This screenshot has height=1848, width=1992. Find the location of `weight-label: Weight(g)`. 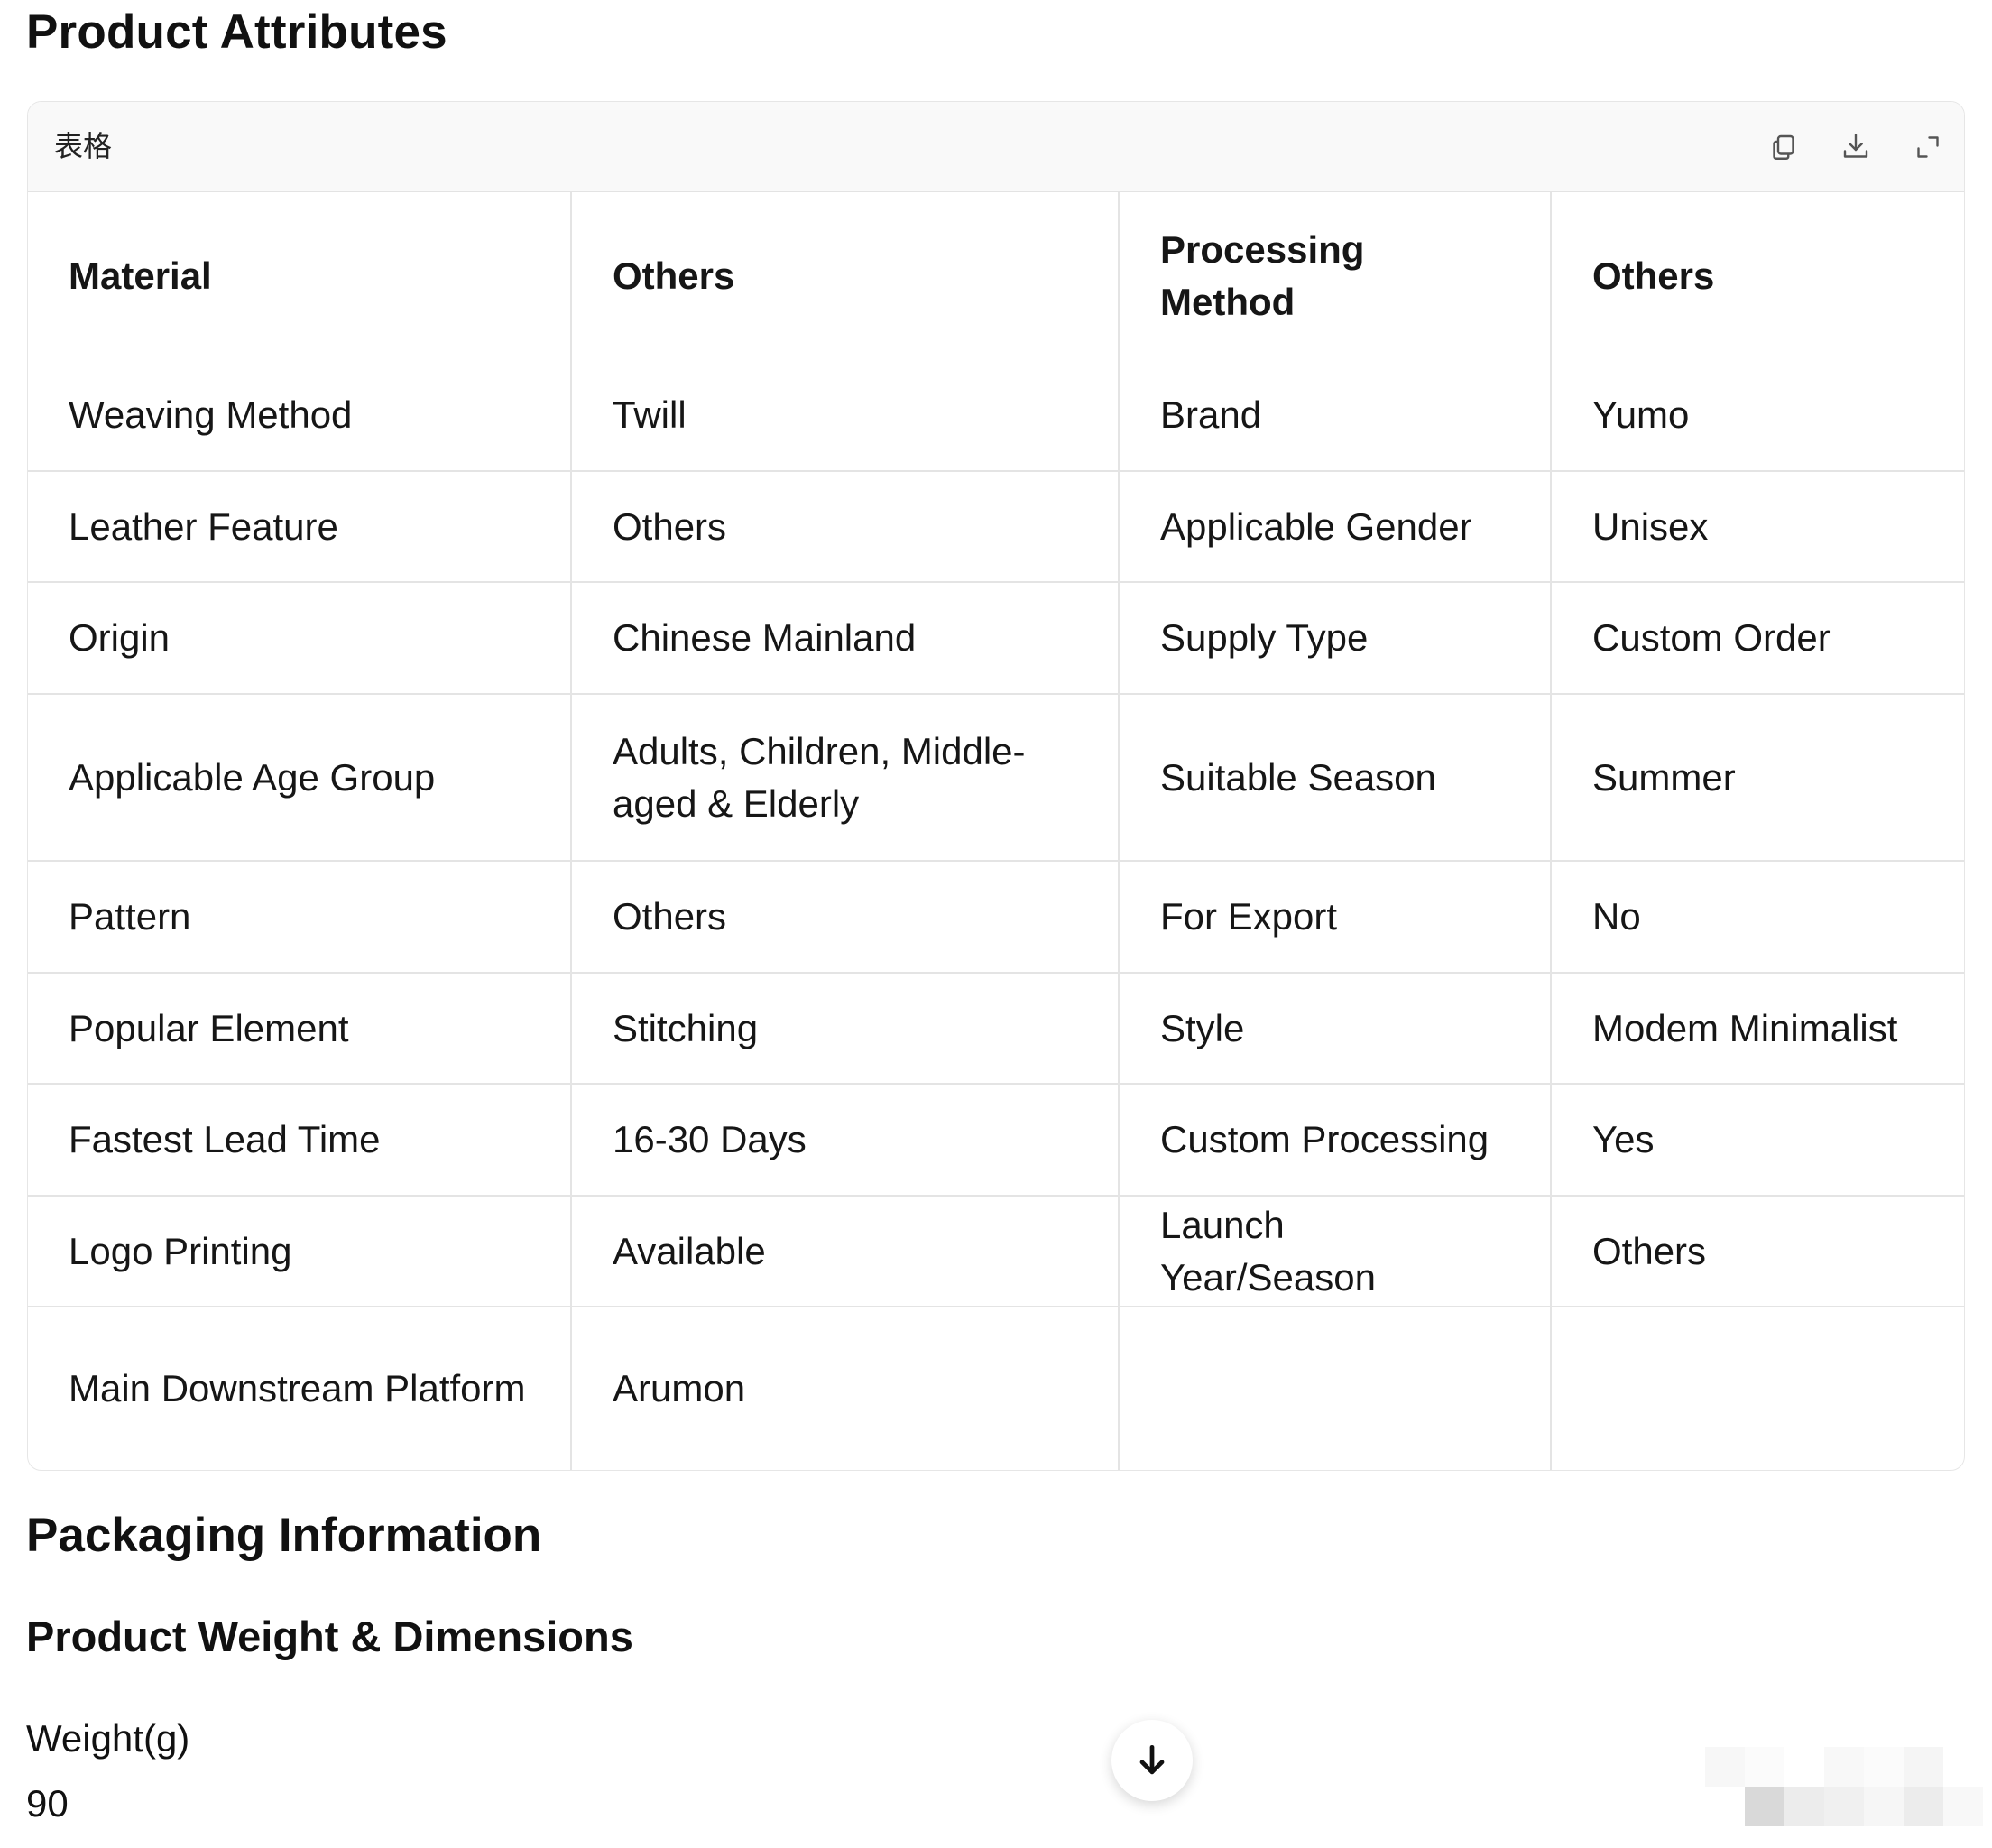

weight-label: Weight(g) is located at coordinates (108, 1738).